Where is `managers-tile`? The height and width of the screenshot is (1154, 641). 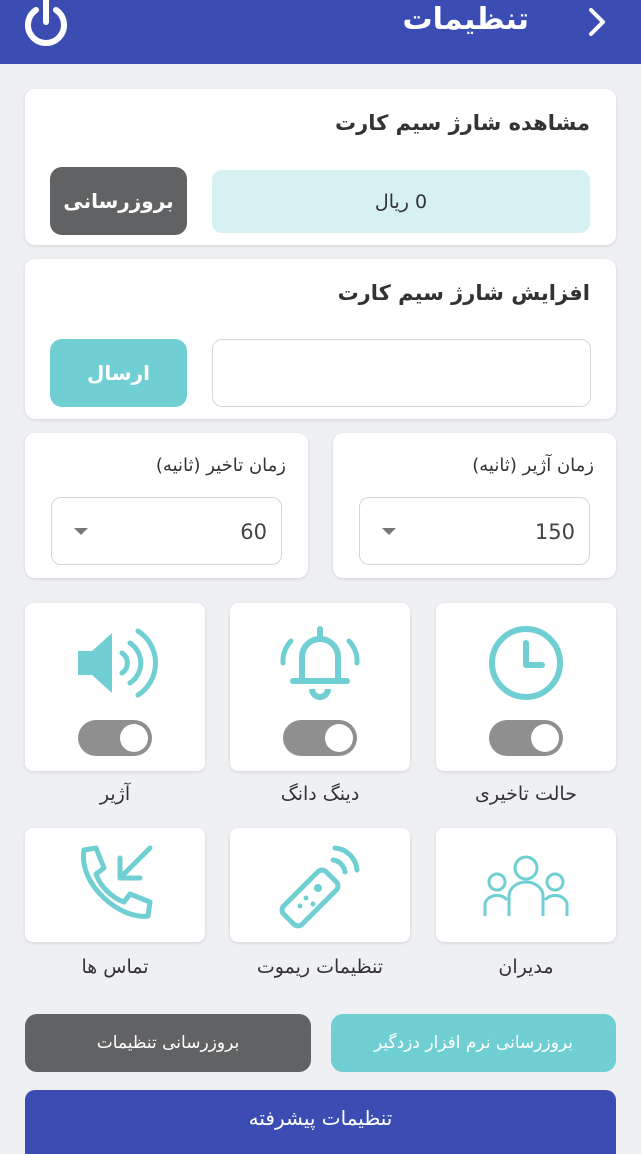
managers-tile is located at coordinates (526, 885).